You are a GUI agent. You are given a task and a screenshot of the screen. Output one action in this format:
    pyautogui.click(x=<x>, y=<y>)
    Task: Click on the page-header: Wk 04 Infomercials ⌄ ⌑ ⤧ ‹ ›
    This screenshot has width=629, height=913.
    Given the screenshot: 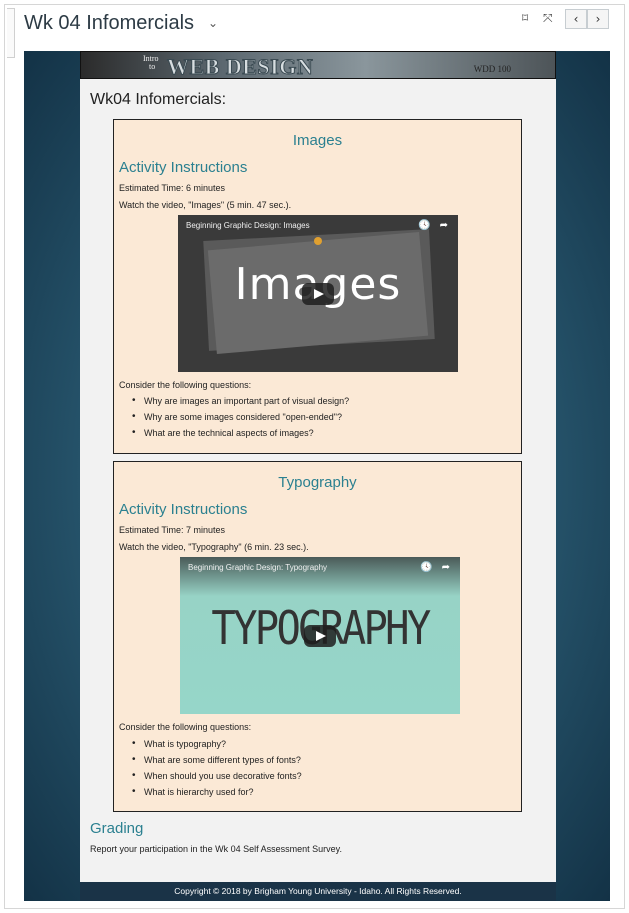 What is the action you would take?
    pyautogui.click(x=314, y=26)
    